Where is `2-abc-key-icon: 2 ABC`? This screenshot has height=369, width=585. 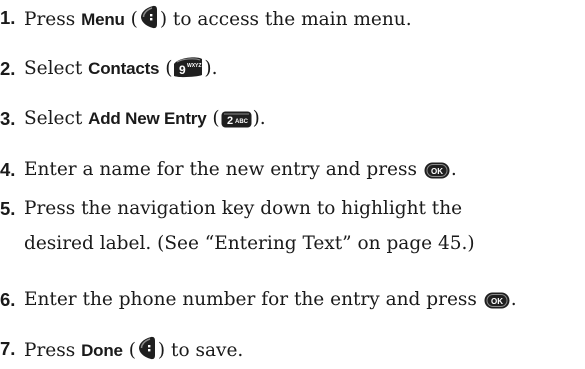 2-abc-key-icon: 2 ABC is located at coordinates (236, 119).